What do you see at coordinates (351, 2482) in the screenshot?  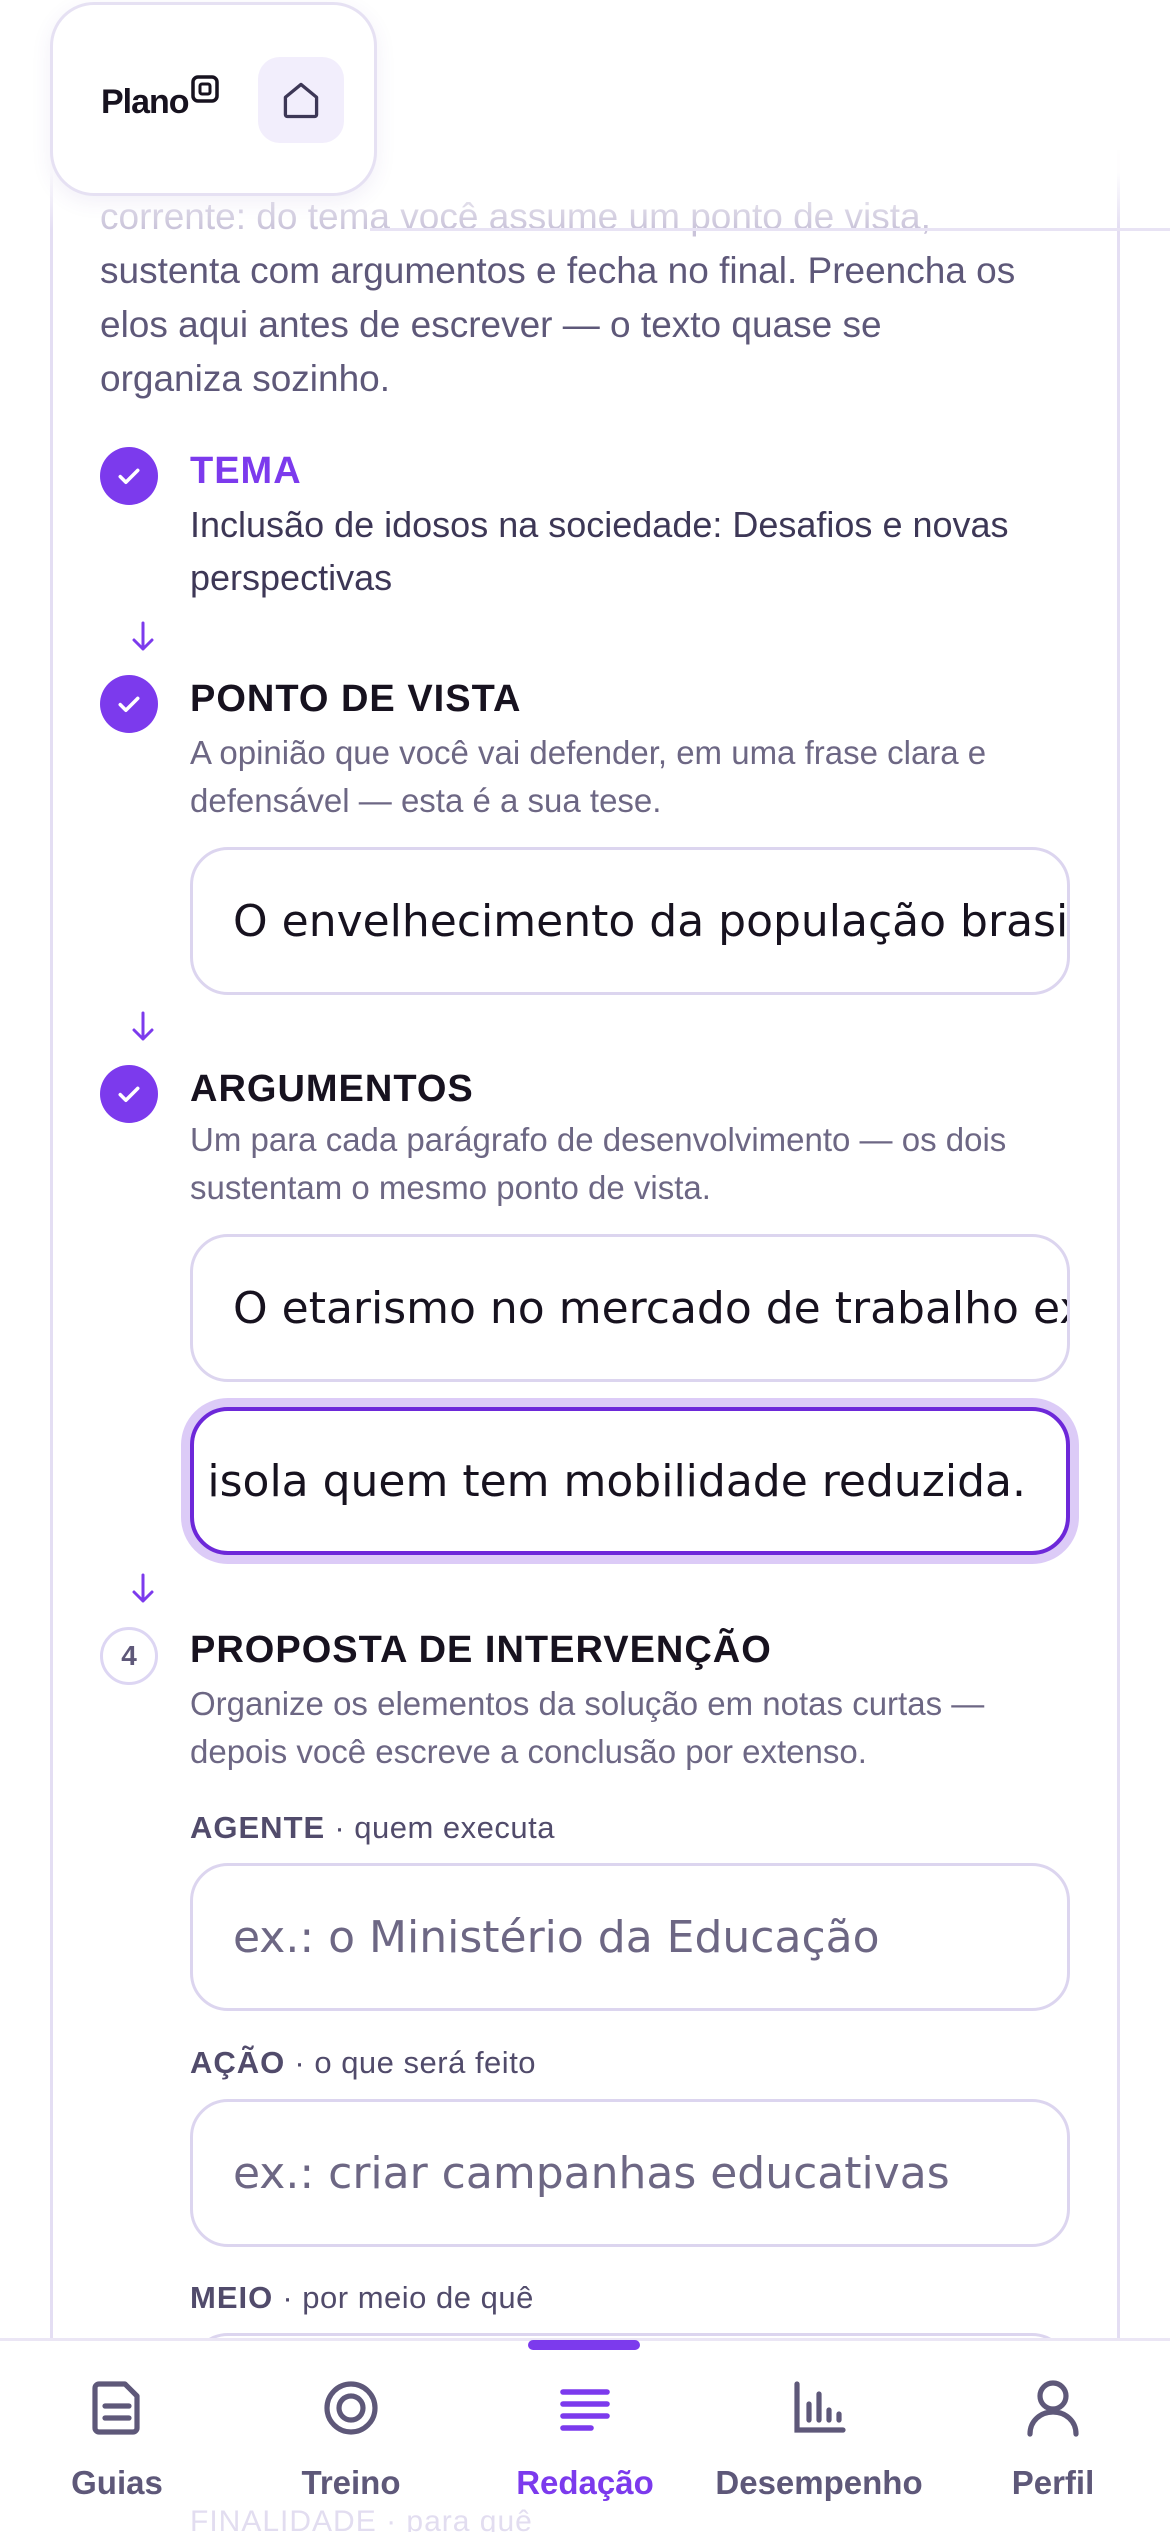 I see `nav-label-treino: Treino` at bounding box center [351, 2482].